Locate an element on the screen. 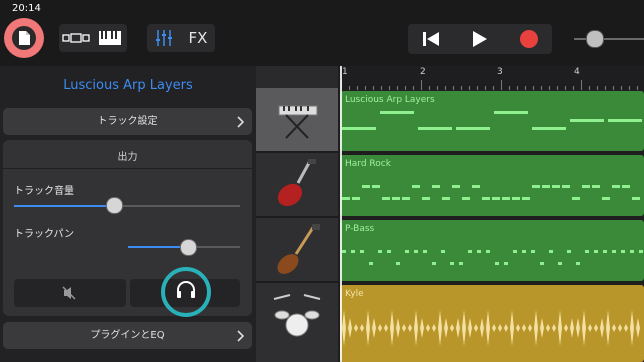  plugins-eq-button: プラグインとEQ is located at coordinates (127, 335).